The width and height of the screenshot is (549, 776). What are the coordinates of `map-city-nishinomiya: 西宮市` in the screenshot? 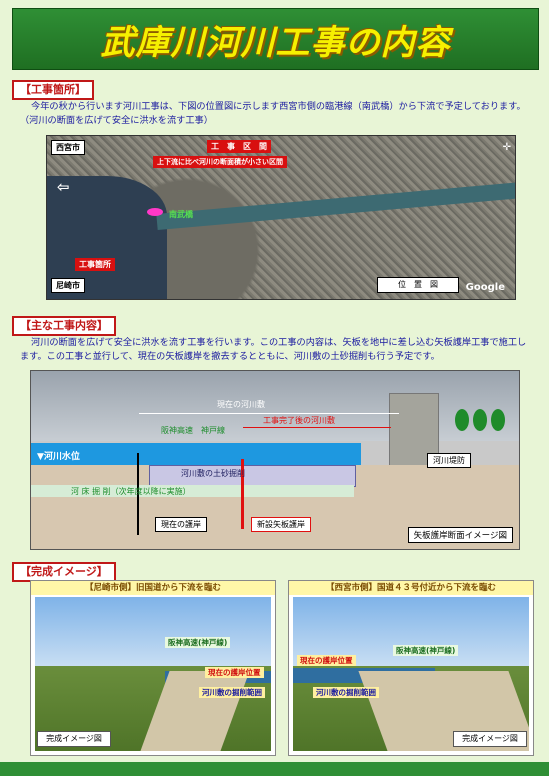 It's located at (68, 147).